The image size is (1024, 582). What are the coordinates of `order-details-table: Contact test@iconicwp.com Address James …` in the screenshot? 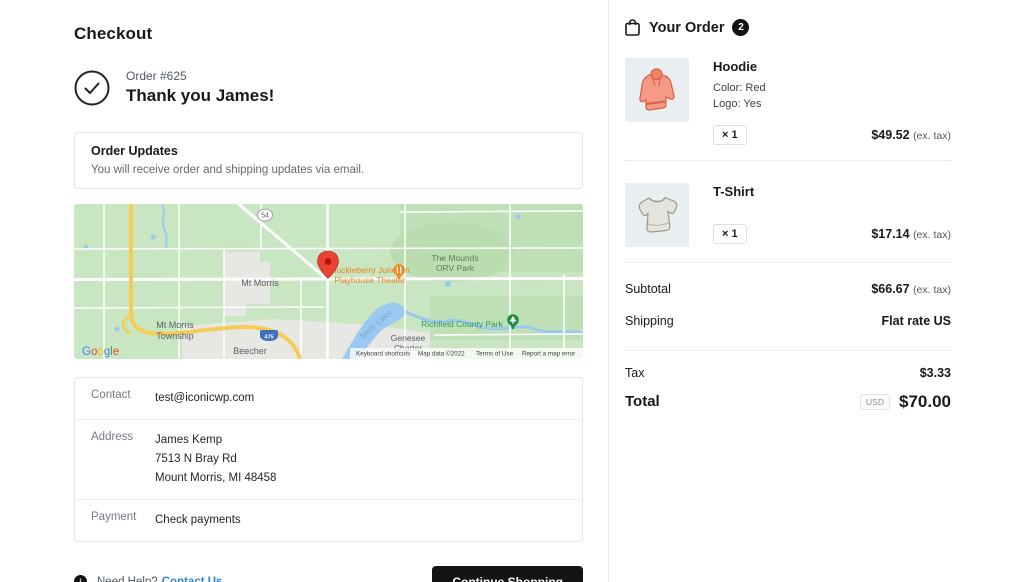 It's located at (328, 459).